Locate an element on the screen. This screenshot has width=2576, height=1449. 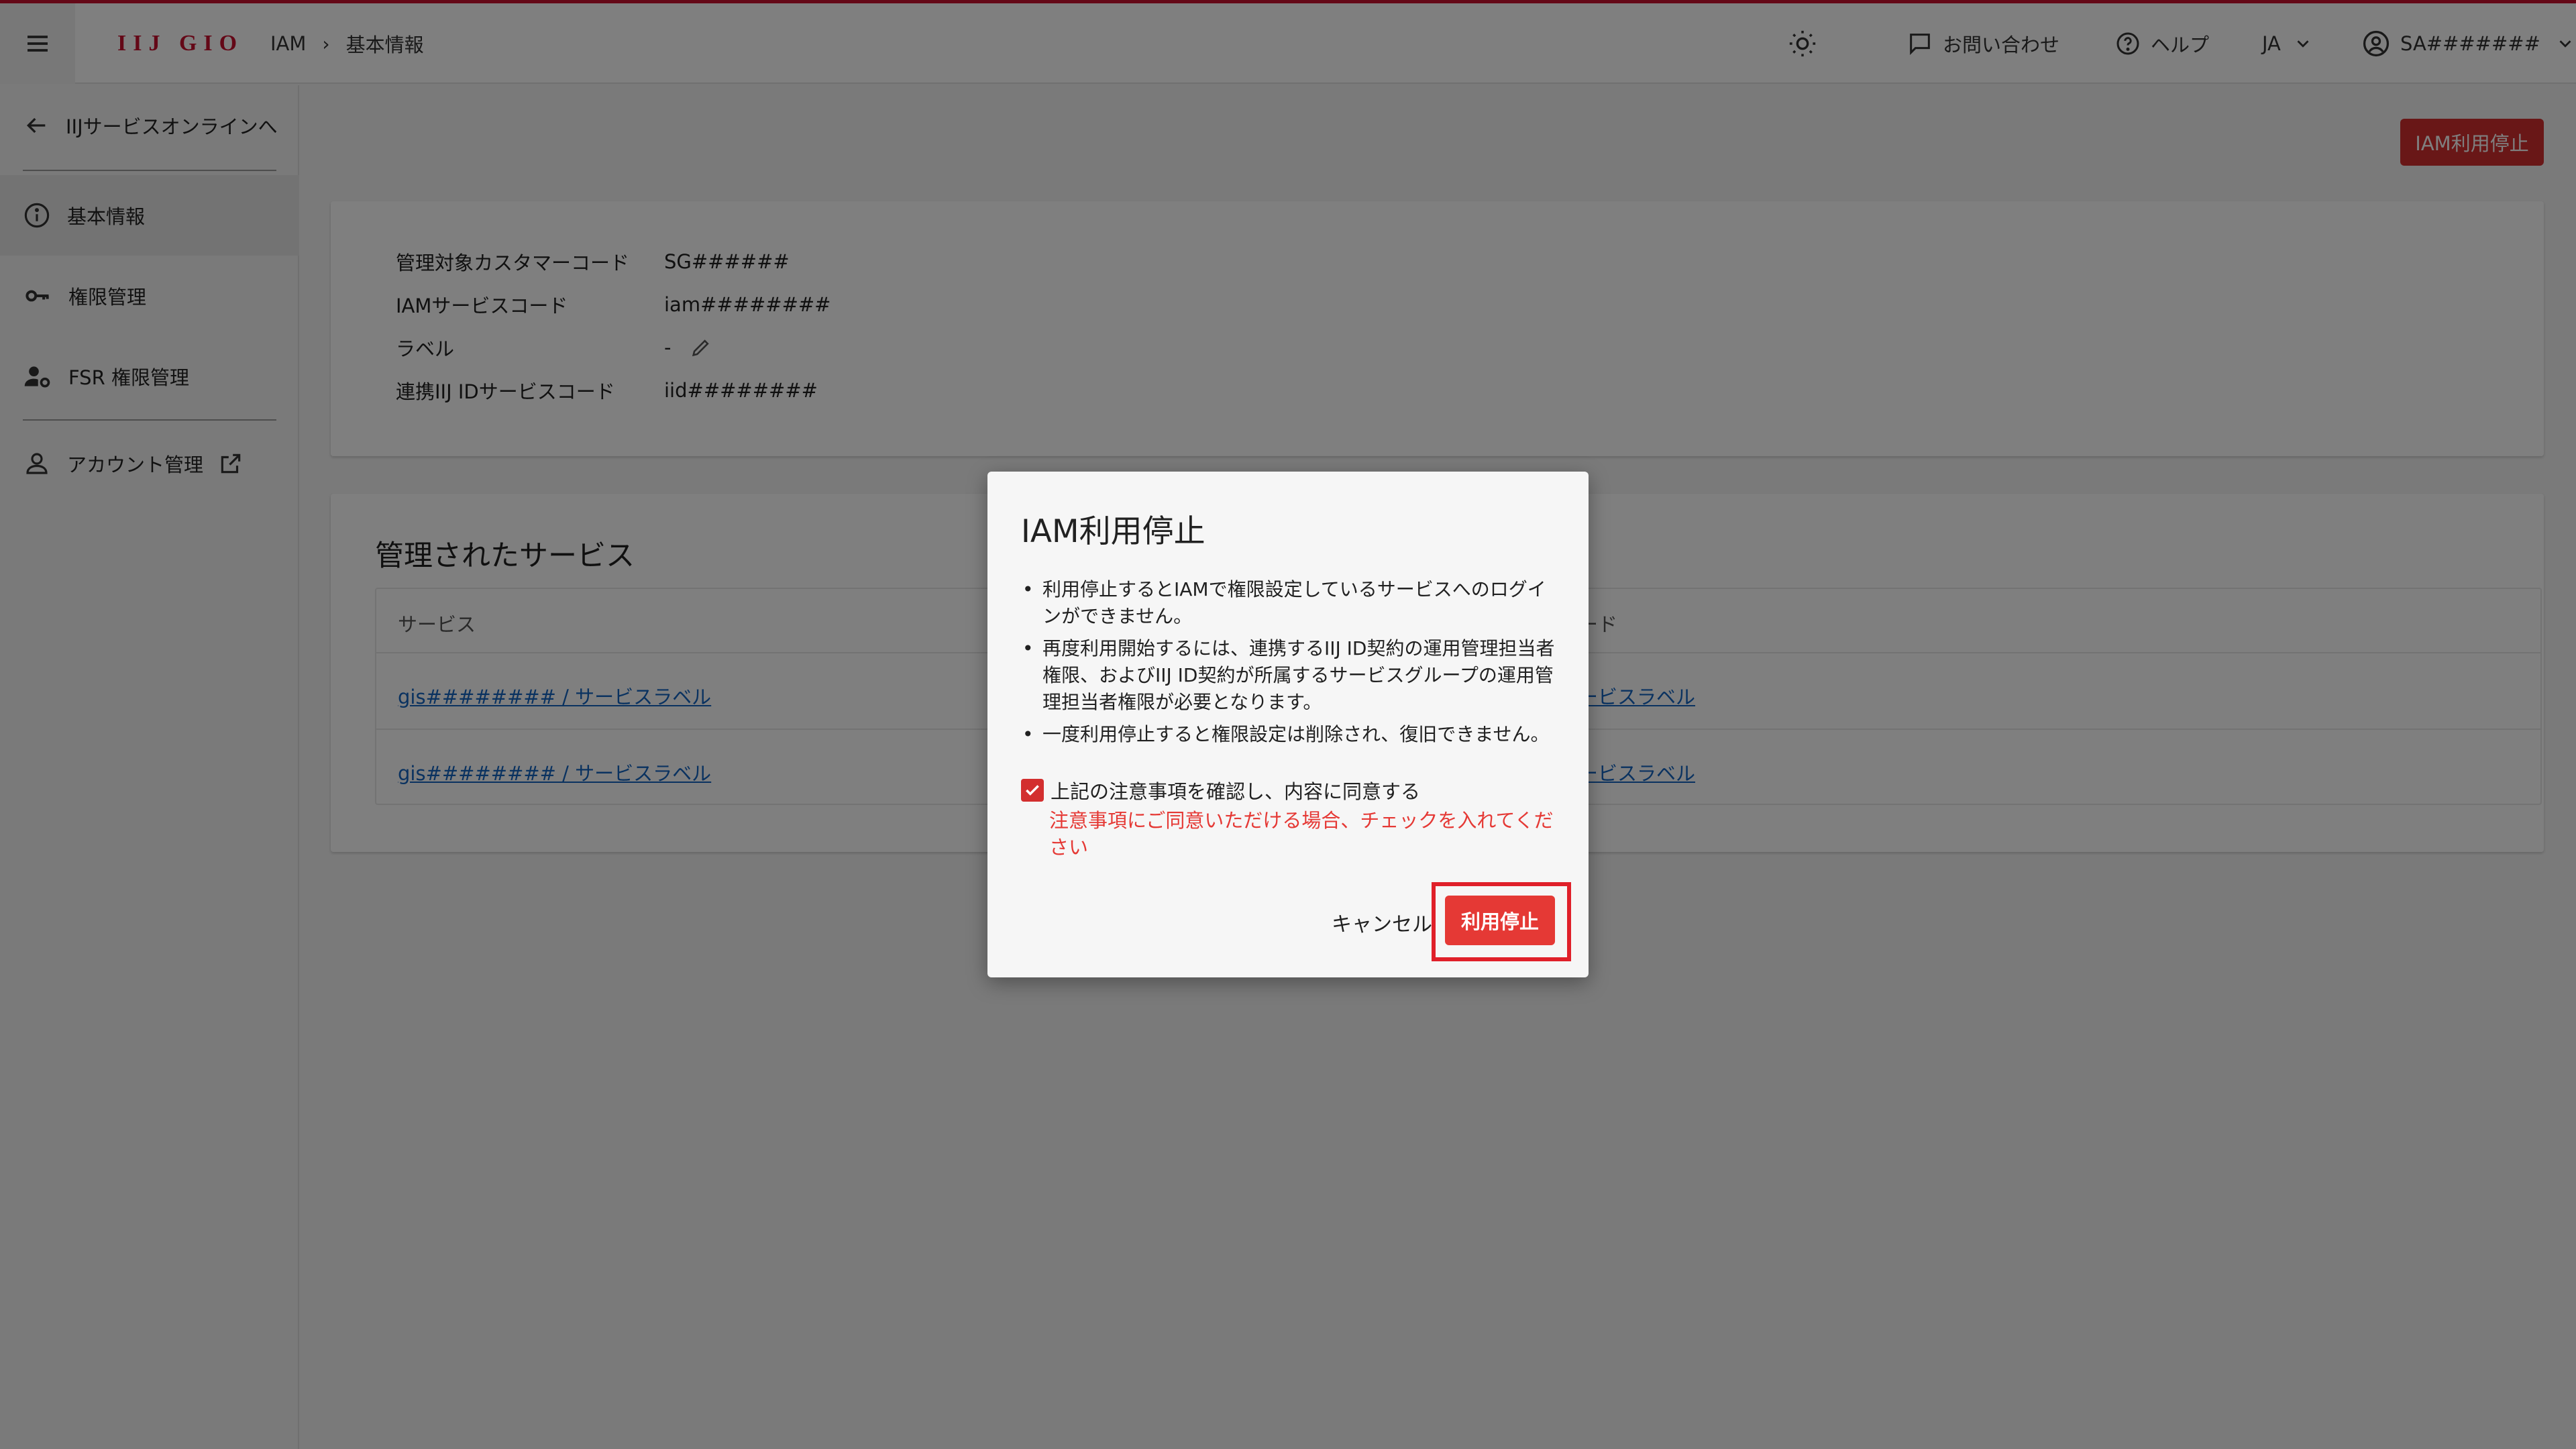
dialog-title: IAM利用停止 is located at coordinates (1113, 531).